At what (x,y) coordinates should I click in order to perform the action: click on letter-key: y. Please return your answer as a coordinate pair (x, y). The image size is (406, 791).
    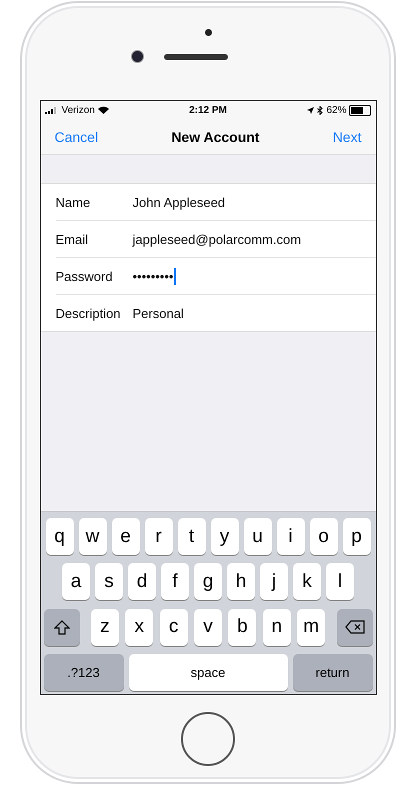
    Looking at the image, I should click on (224, 536).